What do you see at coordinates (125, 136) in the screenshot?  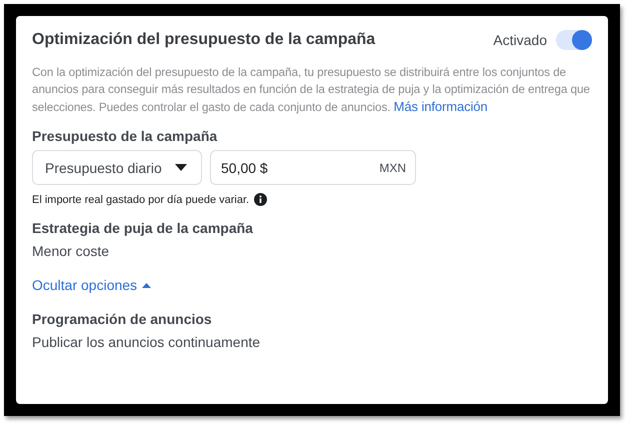 I see `budget-label: Presupuesto de la campaña` at bounding box center [125, 136].